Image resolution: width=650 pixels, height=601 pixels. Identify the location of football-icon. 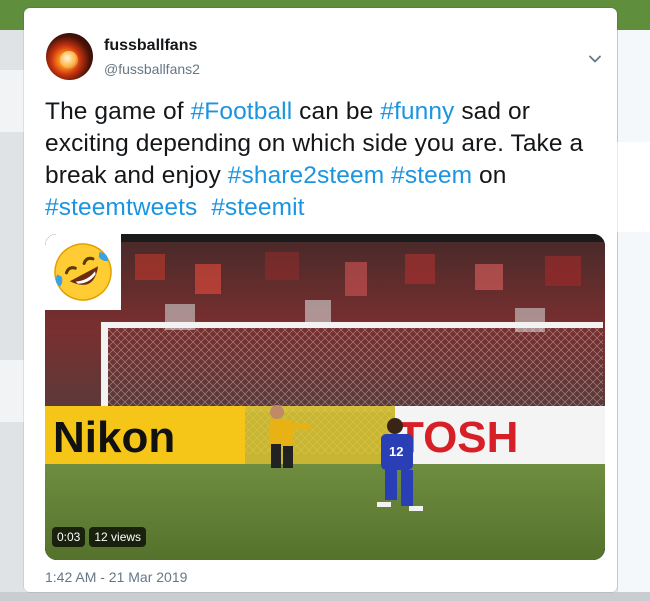
(69, 60).